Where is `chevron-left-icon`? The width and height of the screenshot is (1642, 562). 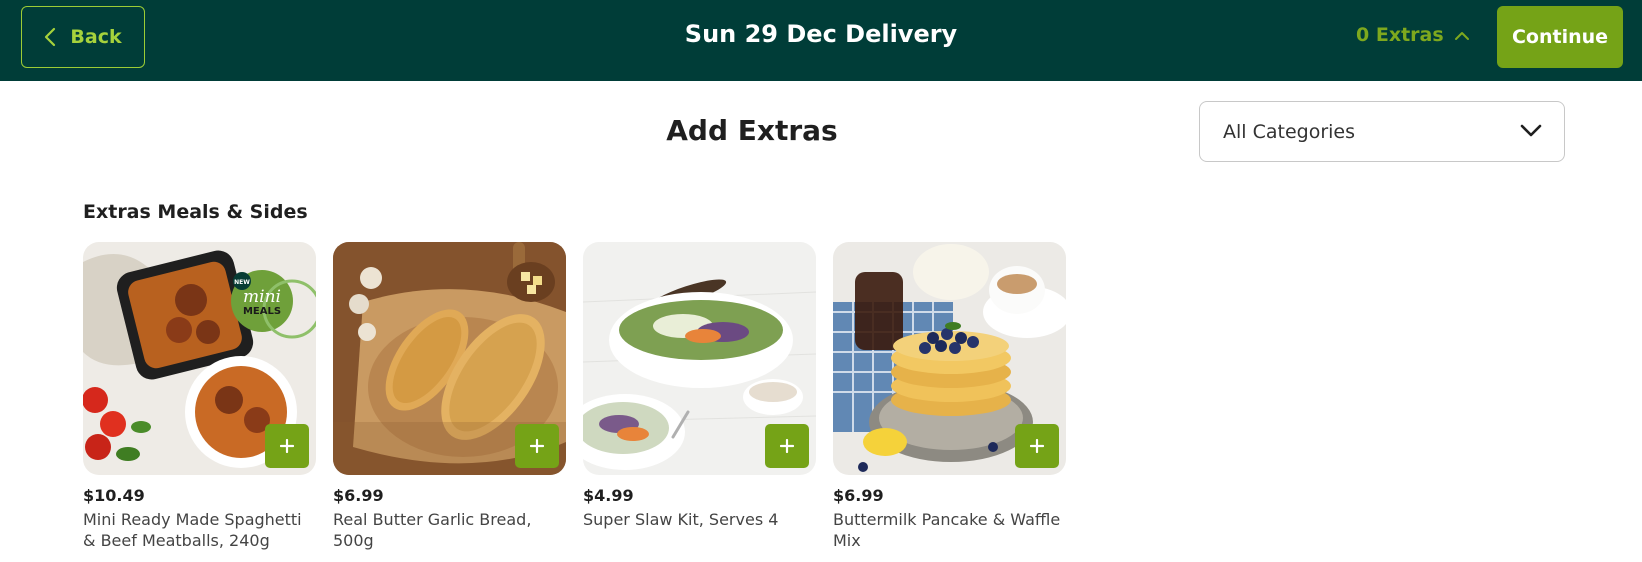
chevron-left-icon is located at coordinates (50, 37).